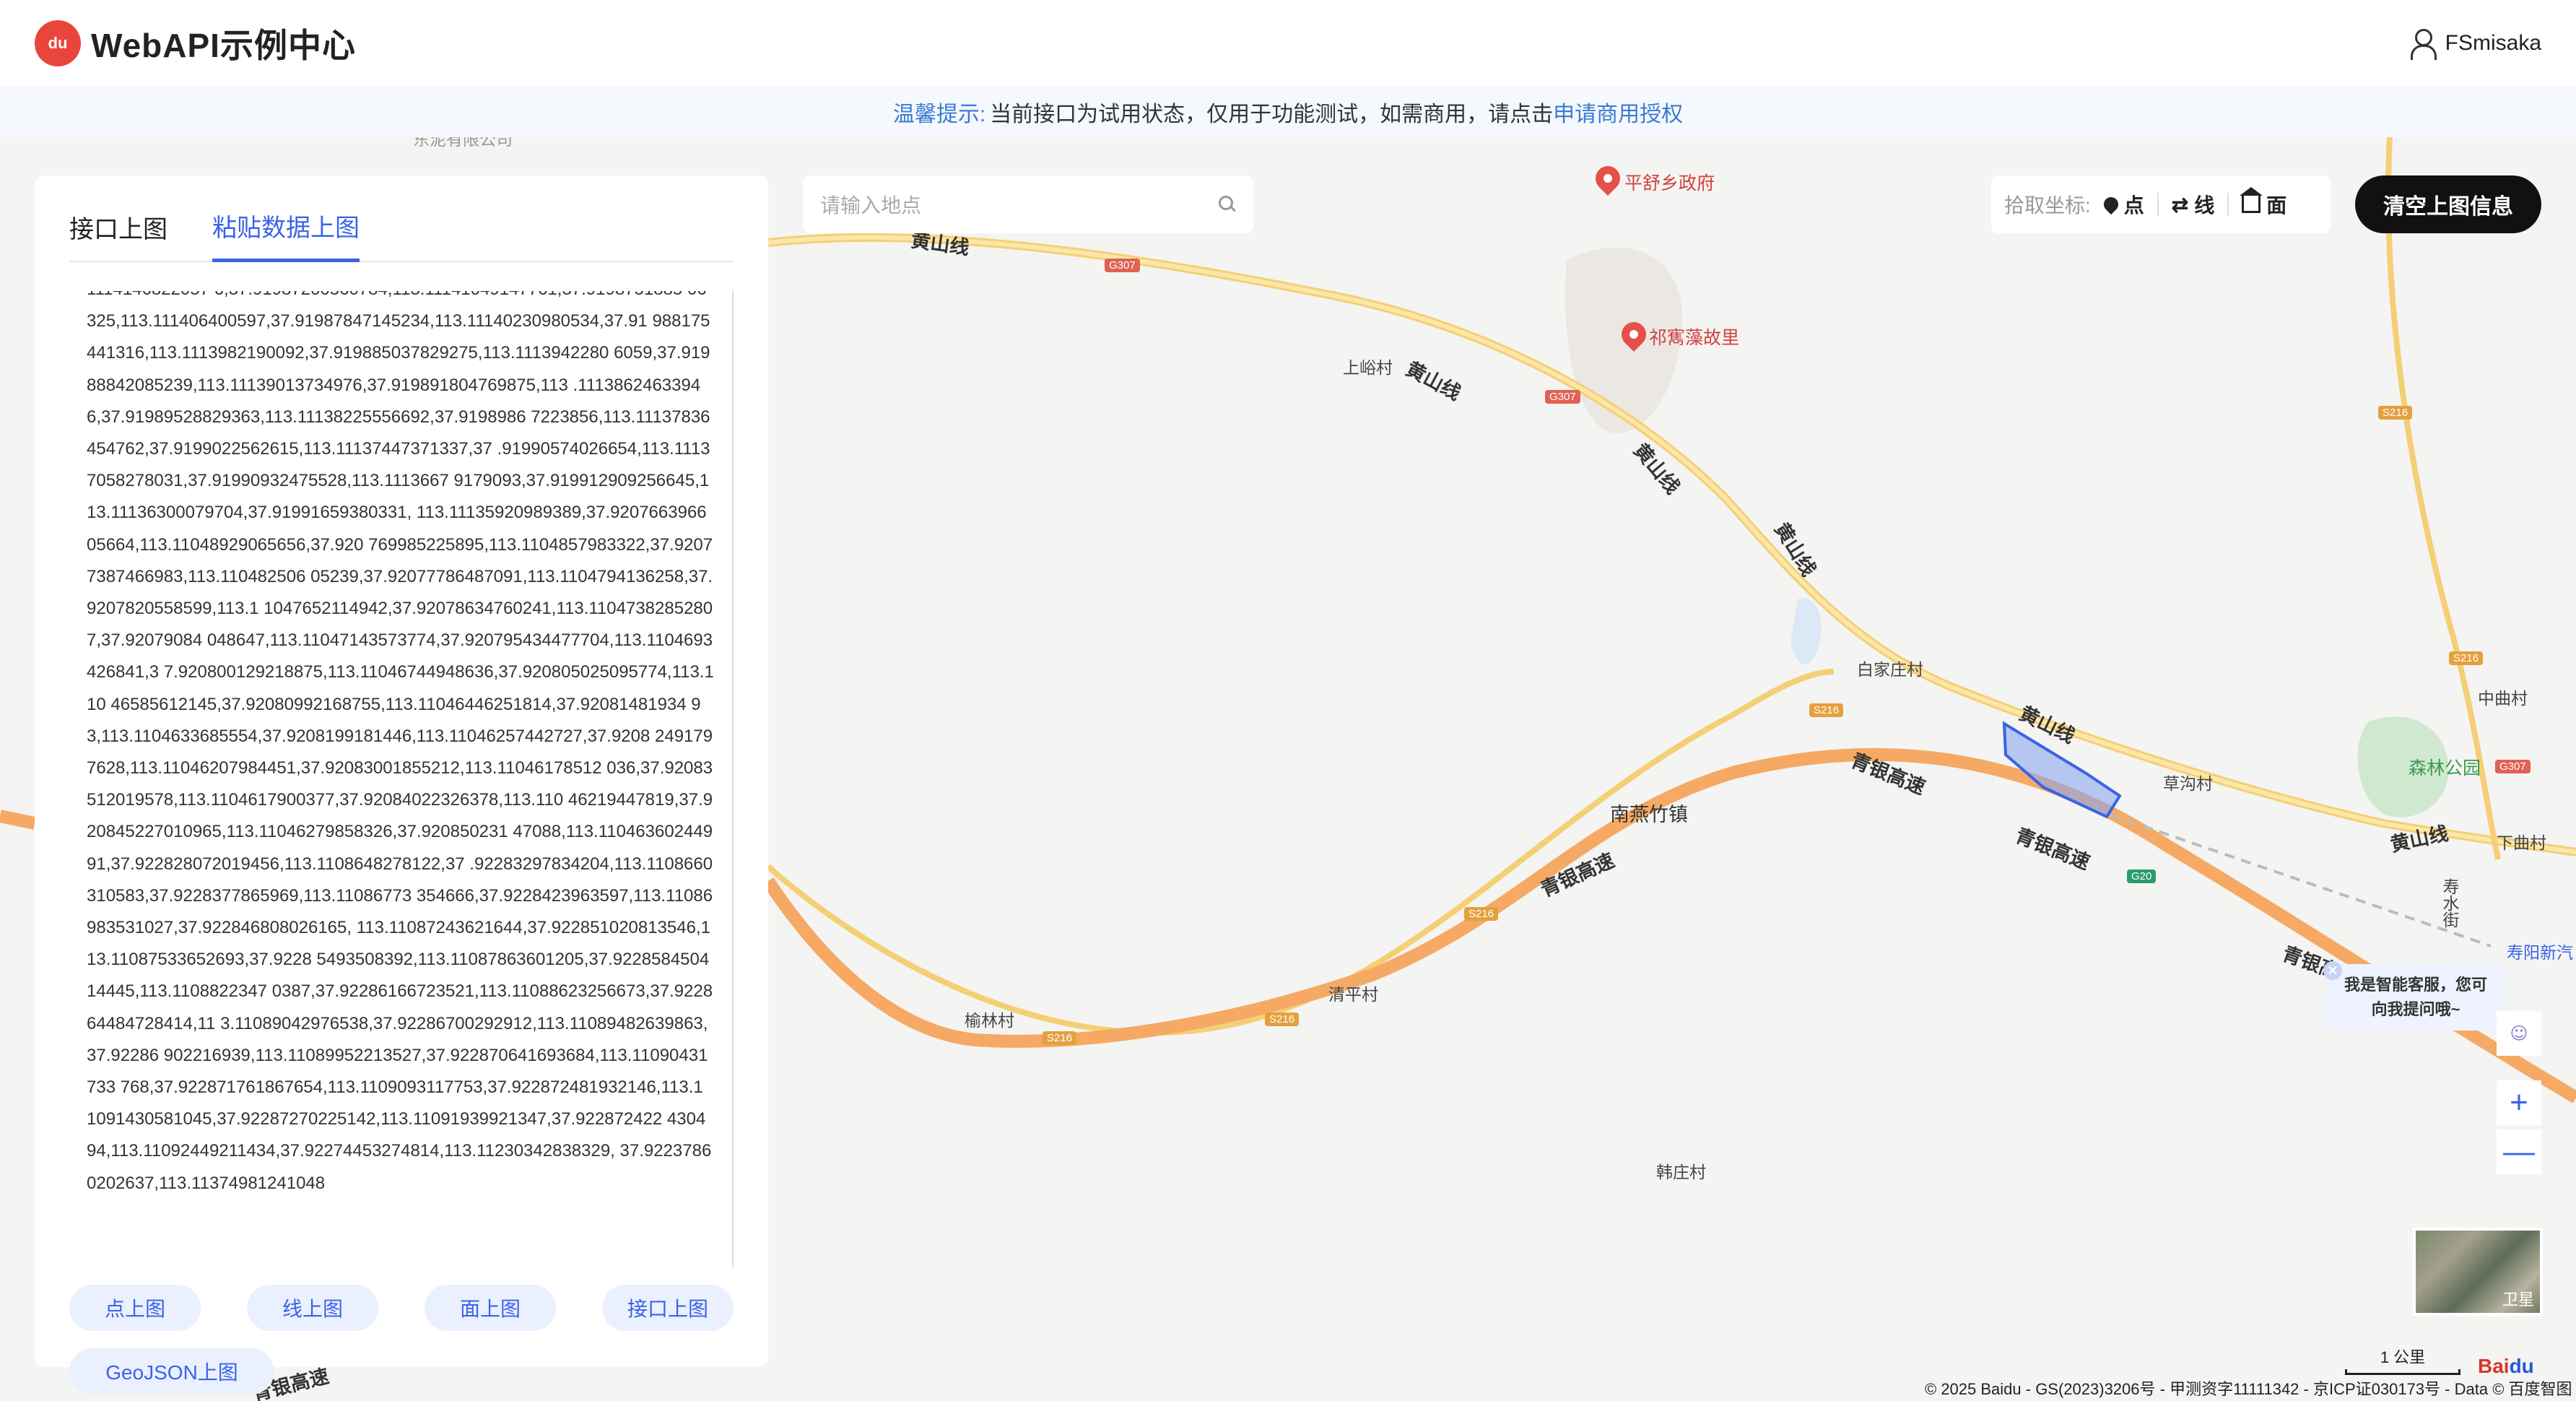 This screenshot has height=1401, width=2576. I want to click on panel-tabs: 接口上图 粘贴数据上图, so click(401, 227).